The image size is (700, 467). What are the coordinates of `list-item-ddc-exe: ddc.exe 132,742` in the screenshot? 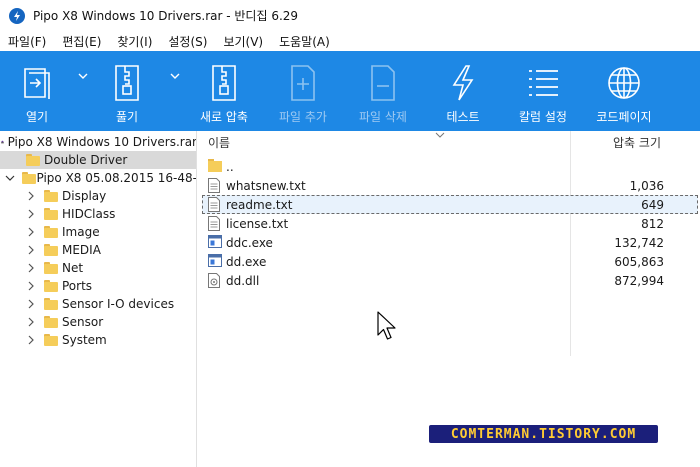 It's located at (449, 242).